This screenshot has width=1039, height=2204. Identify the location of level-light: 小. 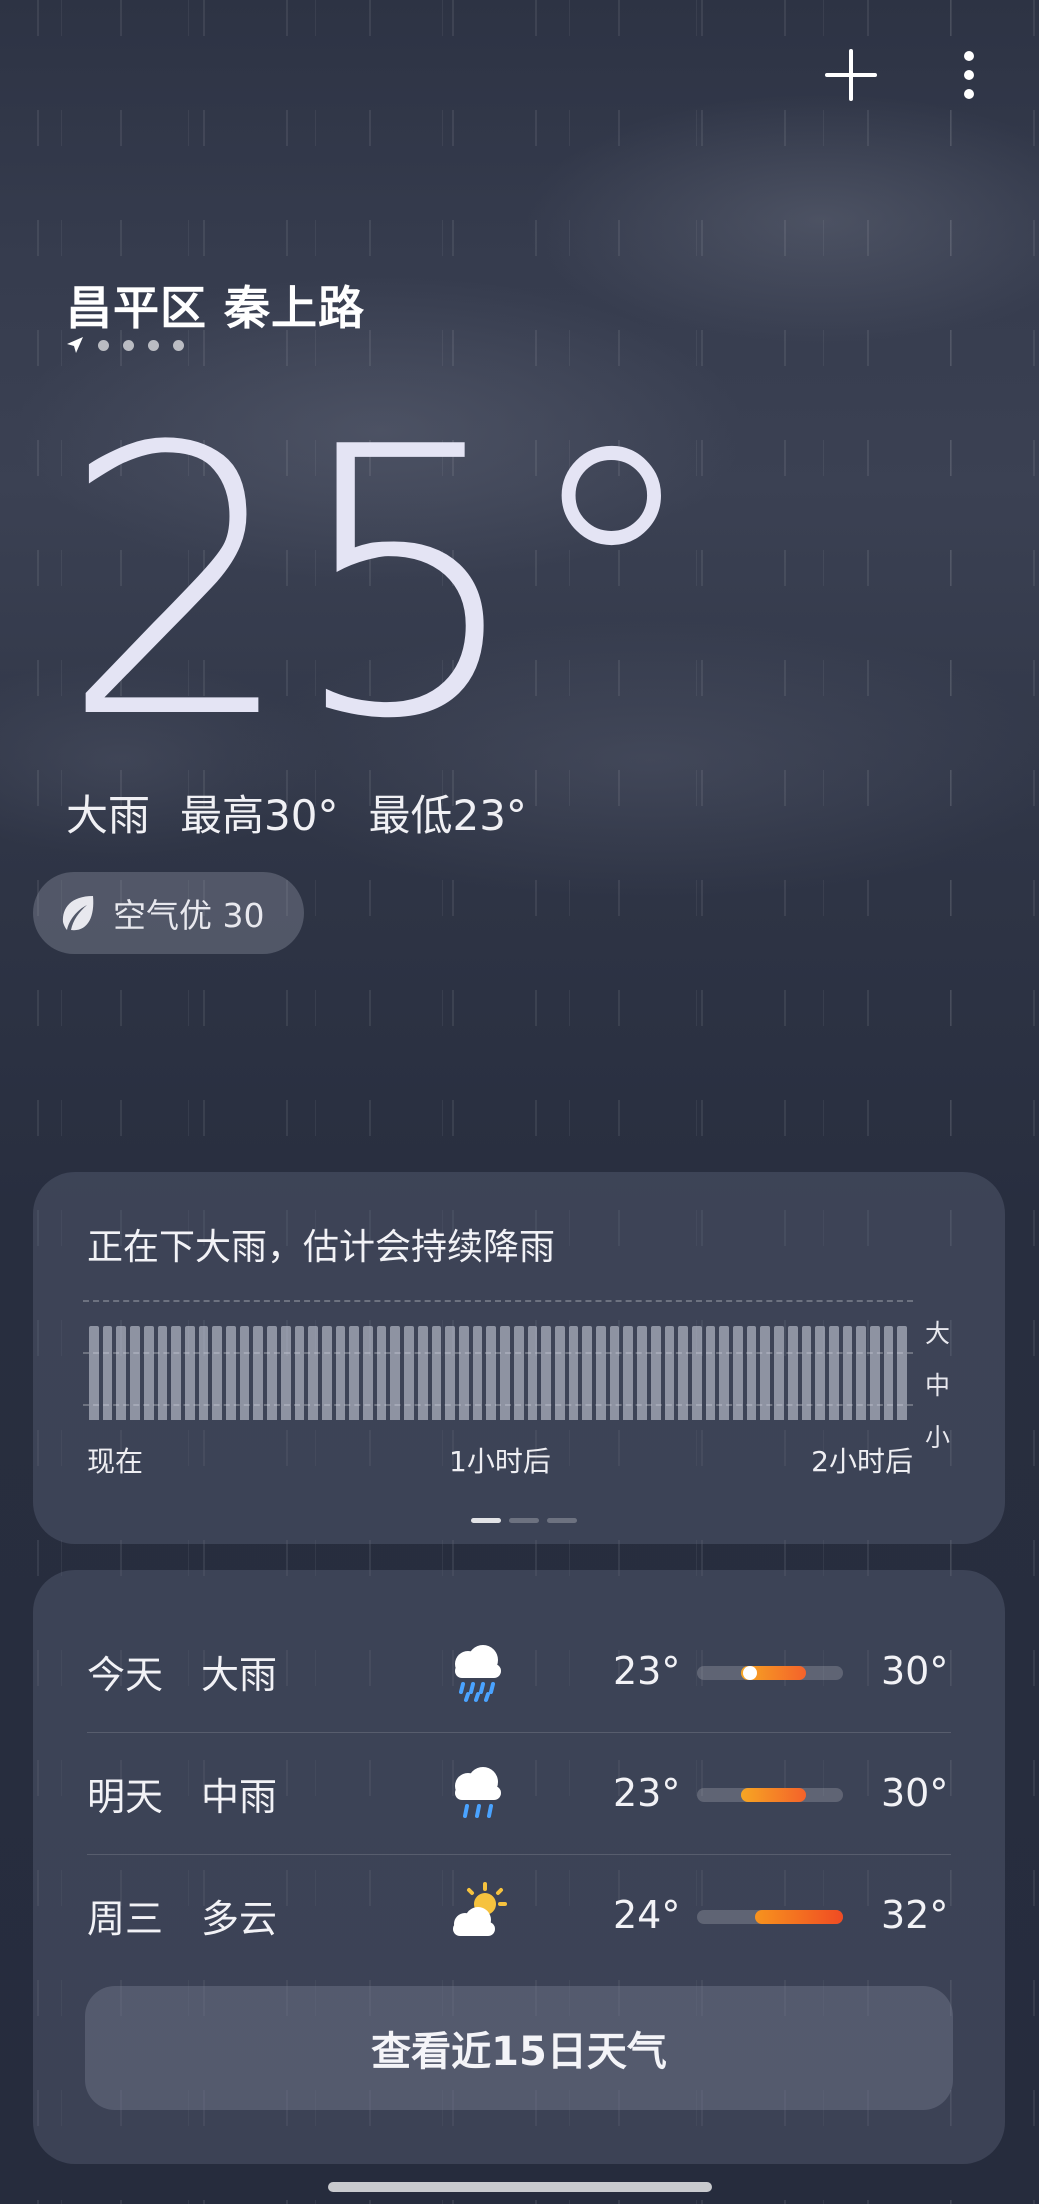
(938, 1437).